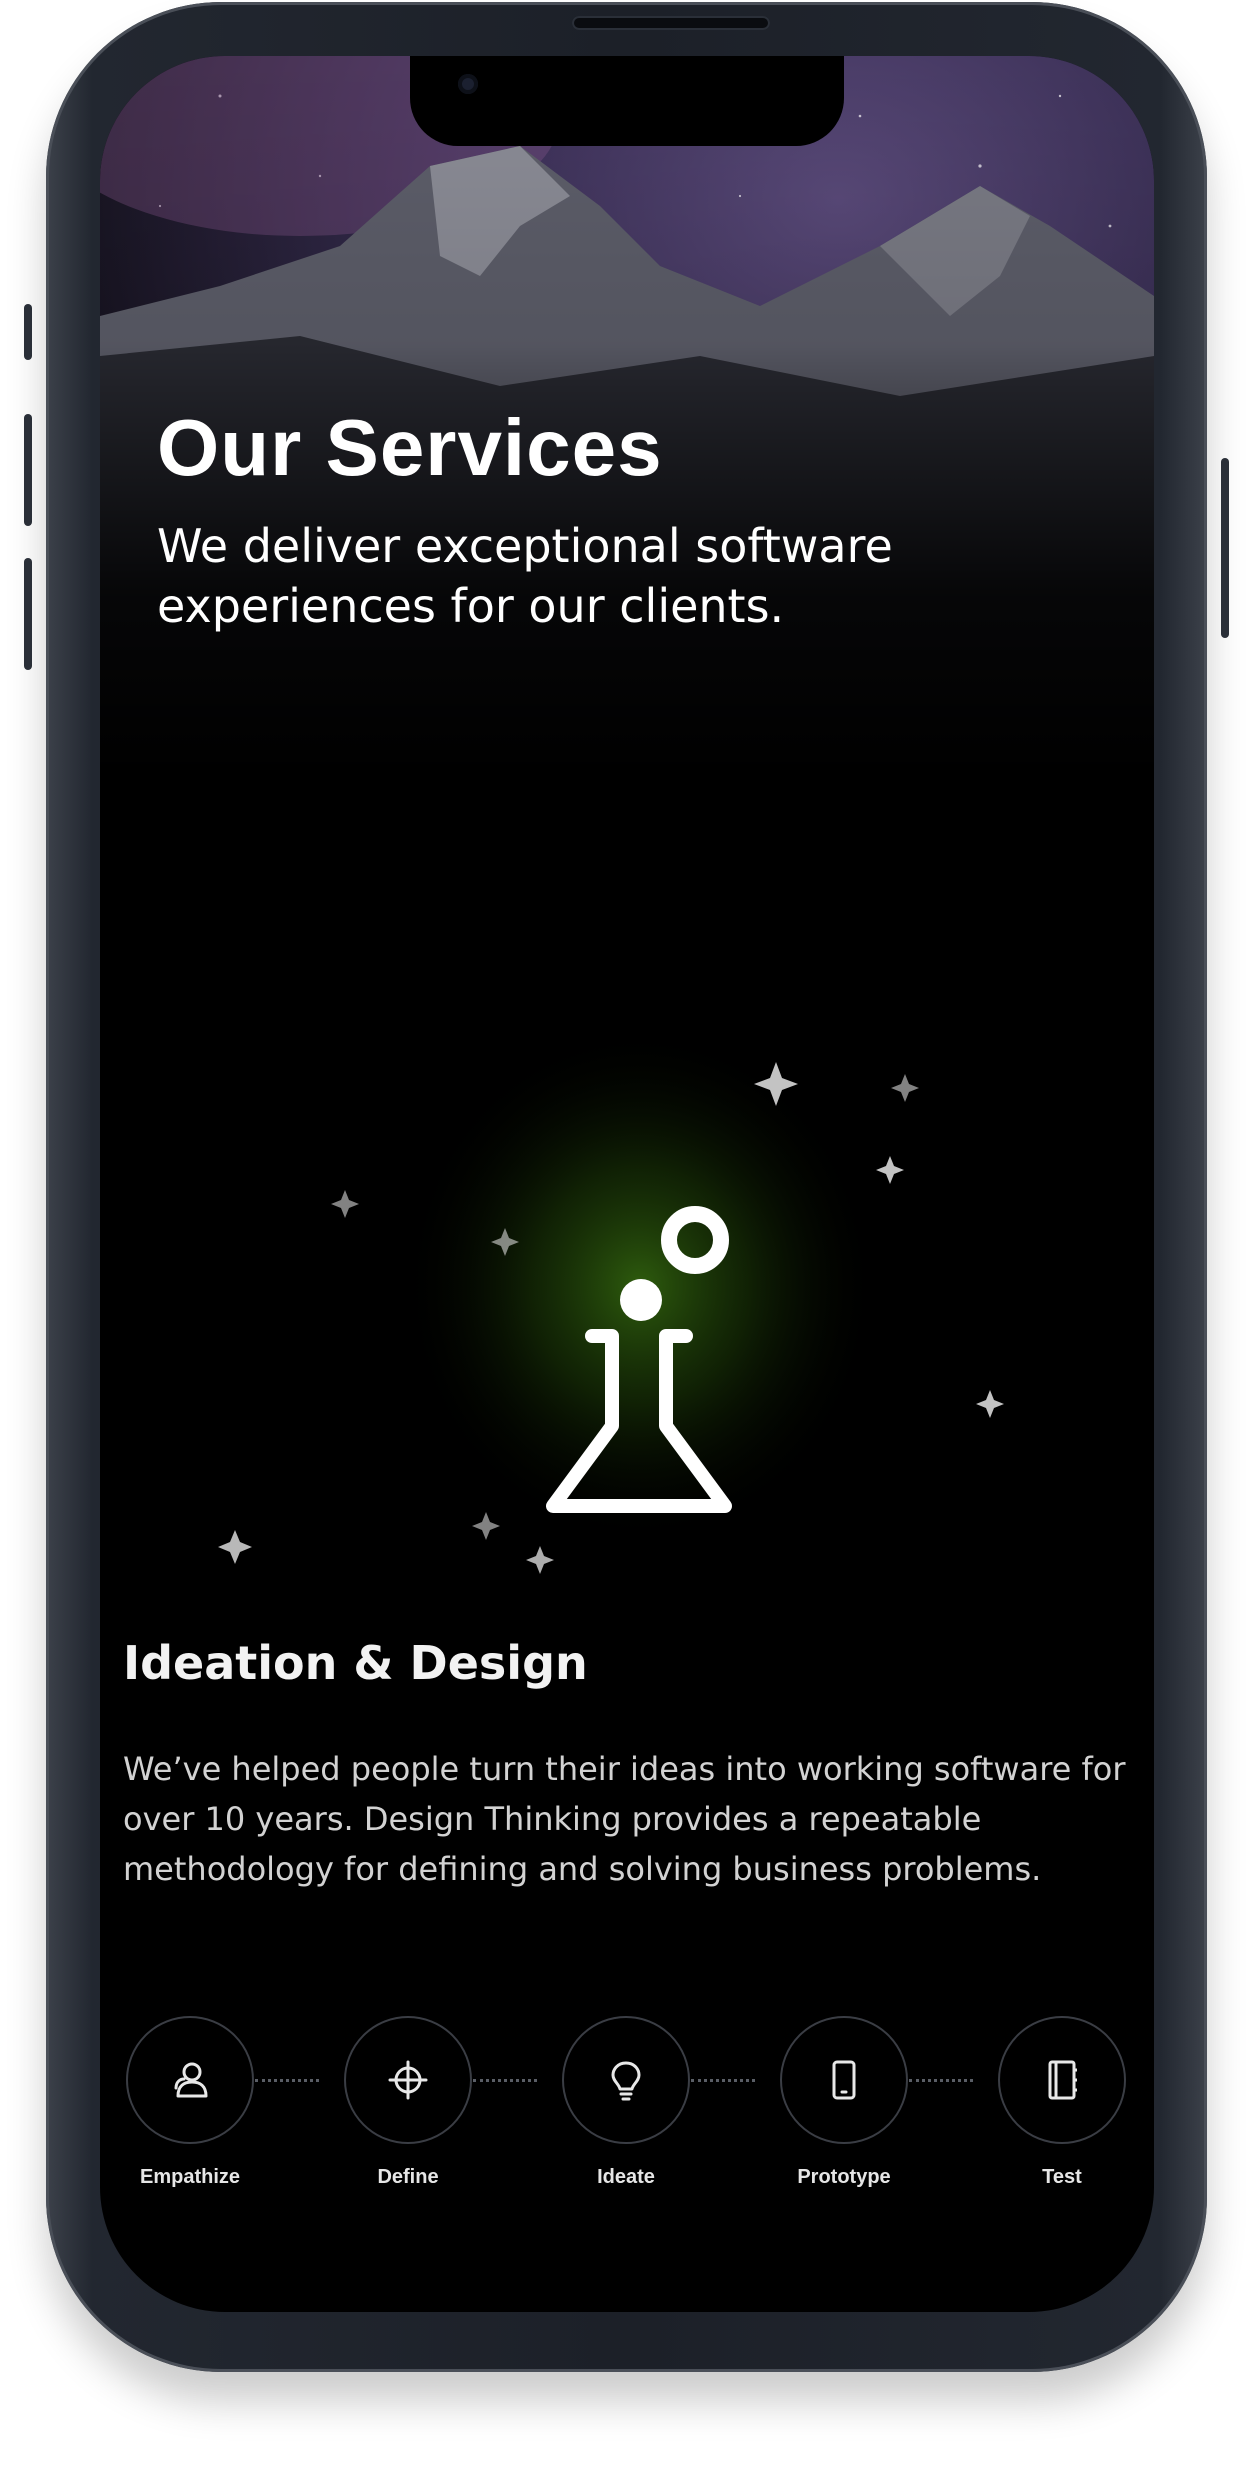 Image resolution: width=1253 pixels, height=2466 pixels. I want to click on design-thinking-process: Empathize Define Ideate Prototype Test, so click(627, 2116).